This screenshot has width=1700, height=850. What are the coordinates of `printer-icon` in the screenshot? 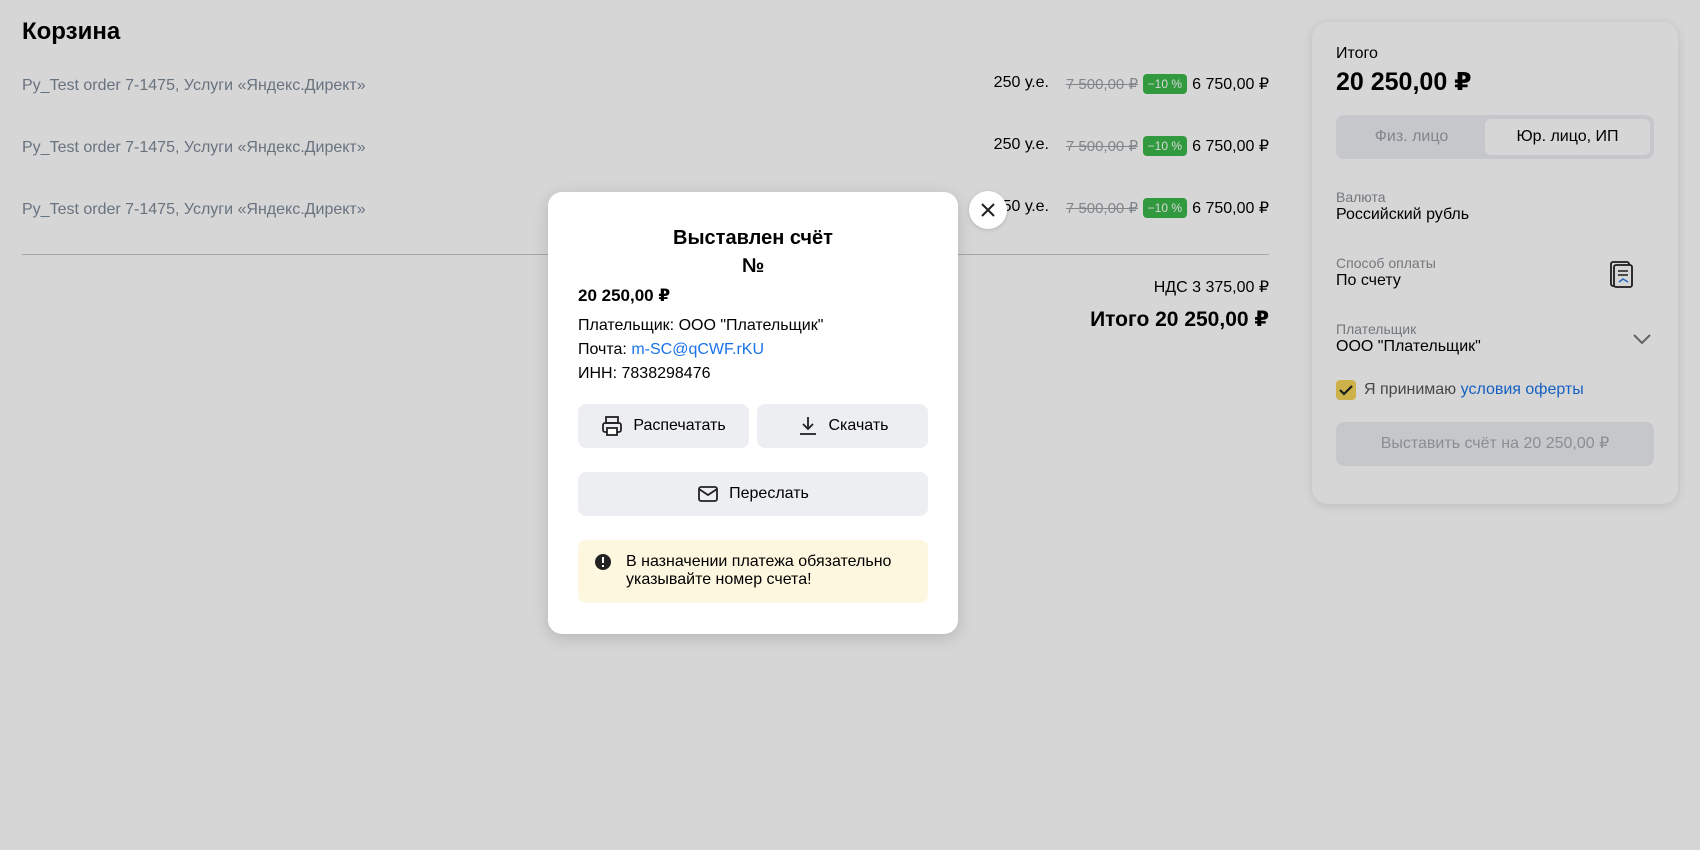 It's located at (612, 426).